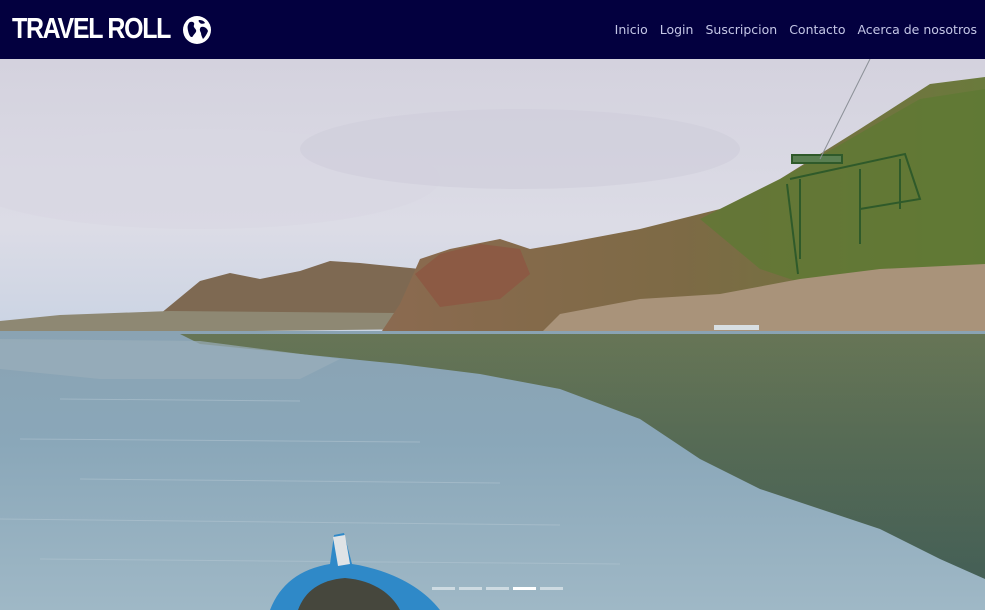 The width and height of the screenshot is (985, 610). I want to click on nav-link-acerca: Acerca de nosotros, so click(917, 29).